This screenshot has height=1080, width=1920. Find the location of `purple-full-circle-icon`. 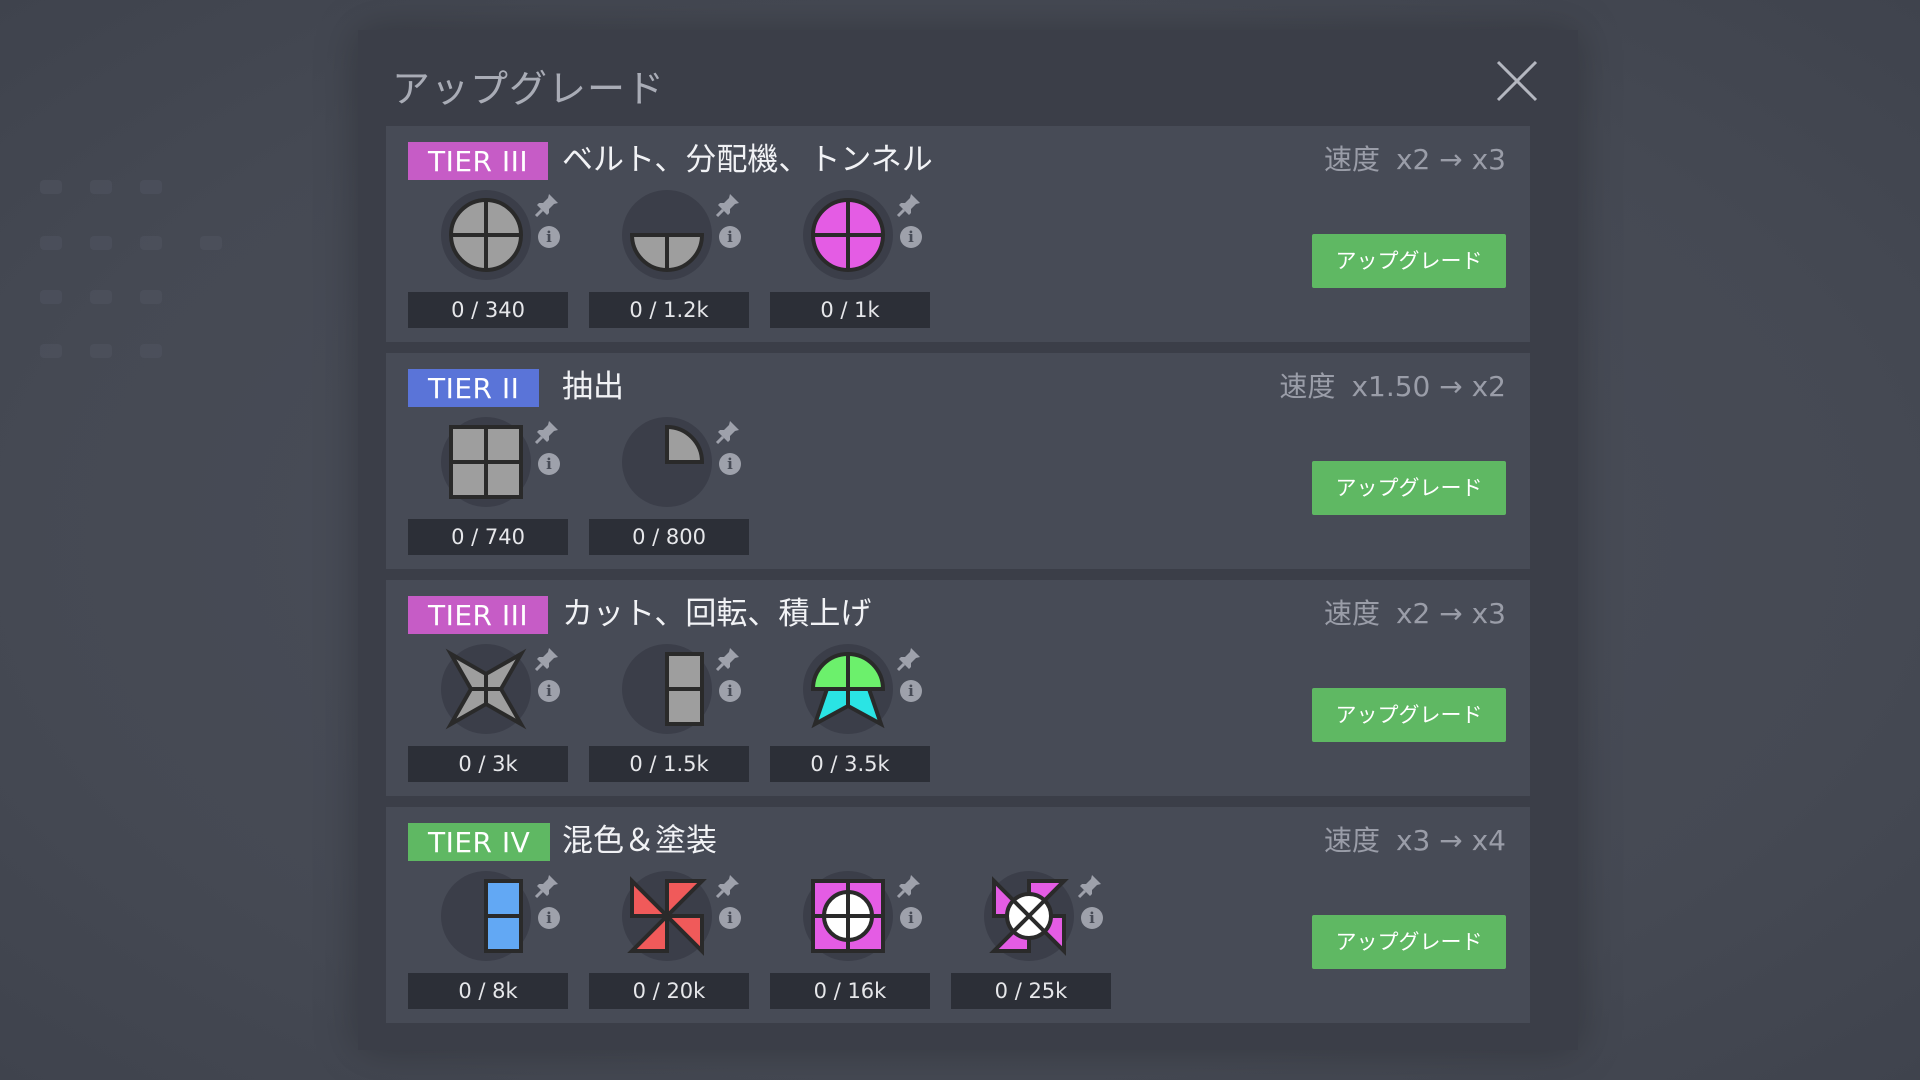

purple-full-circle-icon is located at coordinates (848, 235).